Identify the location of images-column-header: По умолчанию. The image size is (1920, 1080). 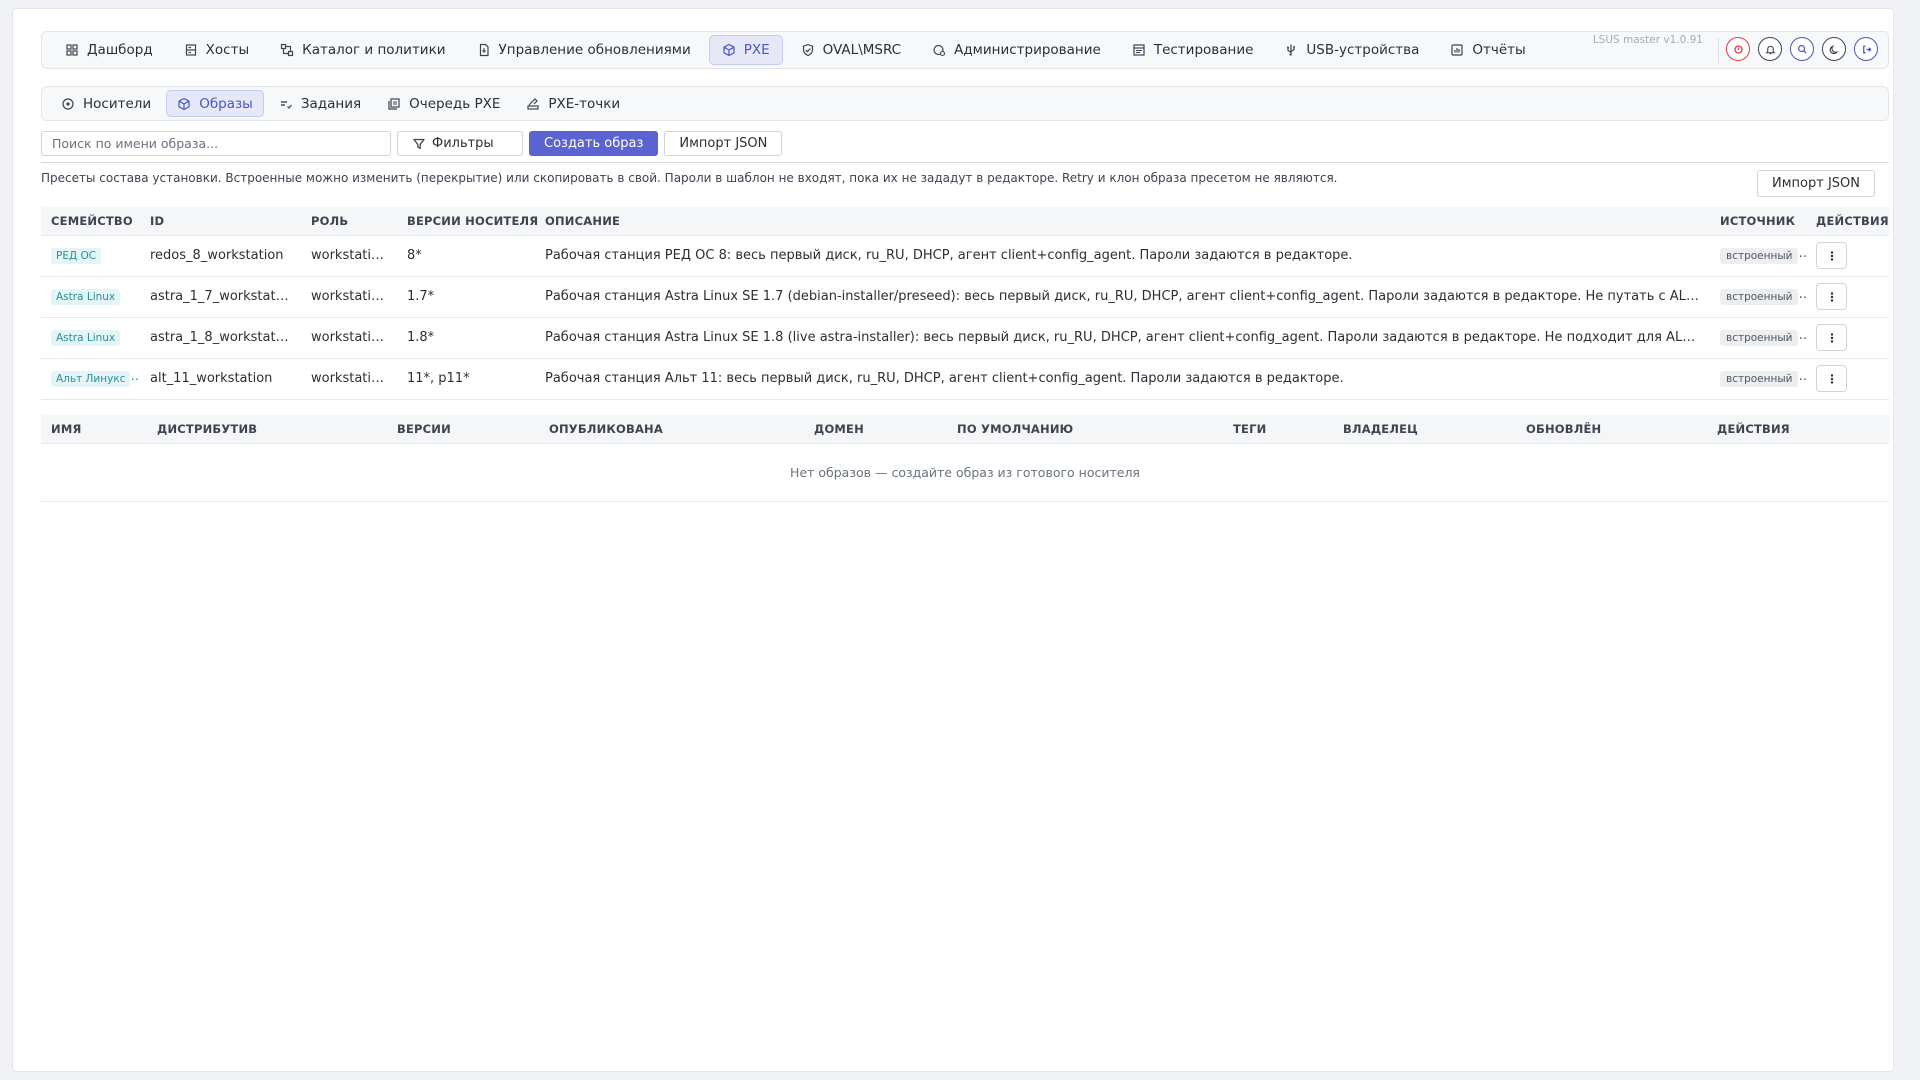
(1085, 429).